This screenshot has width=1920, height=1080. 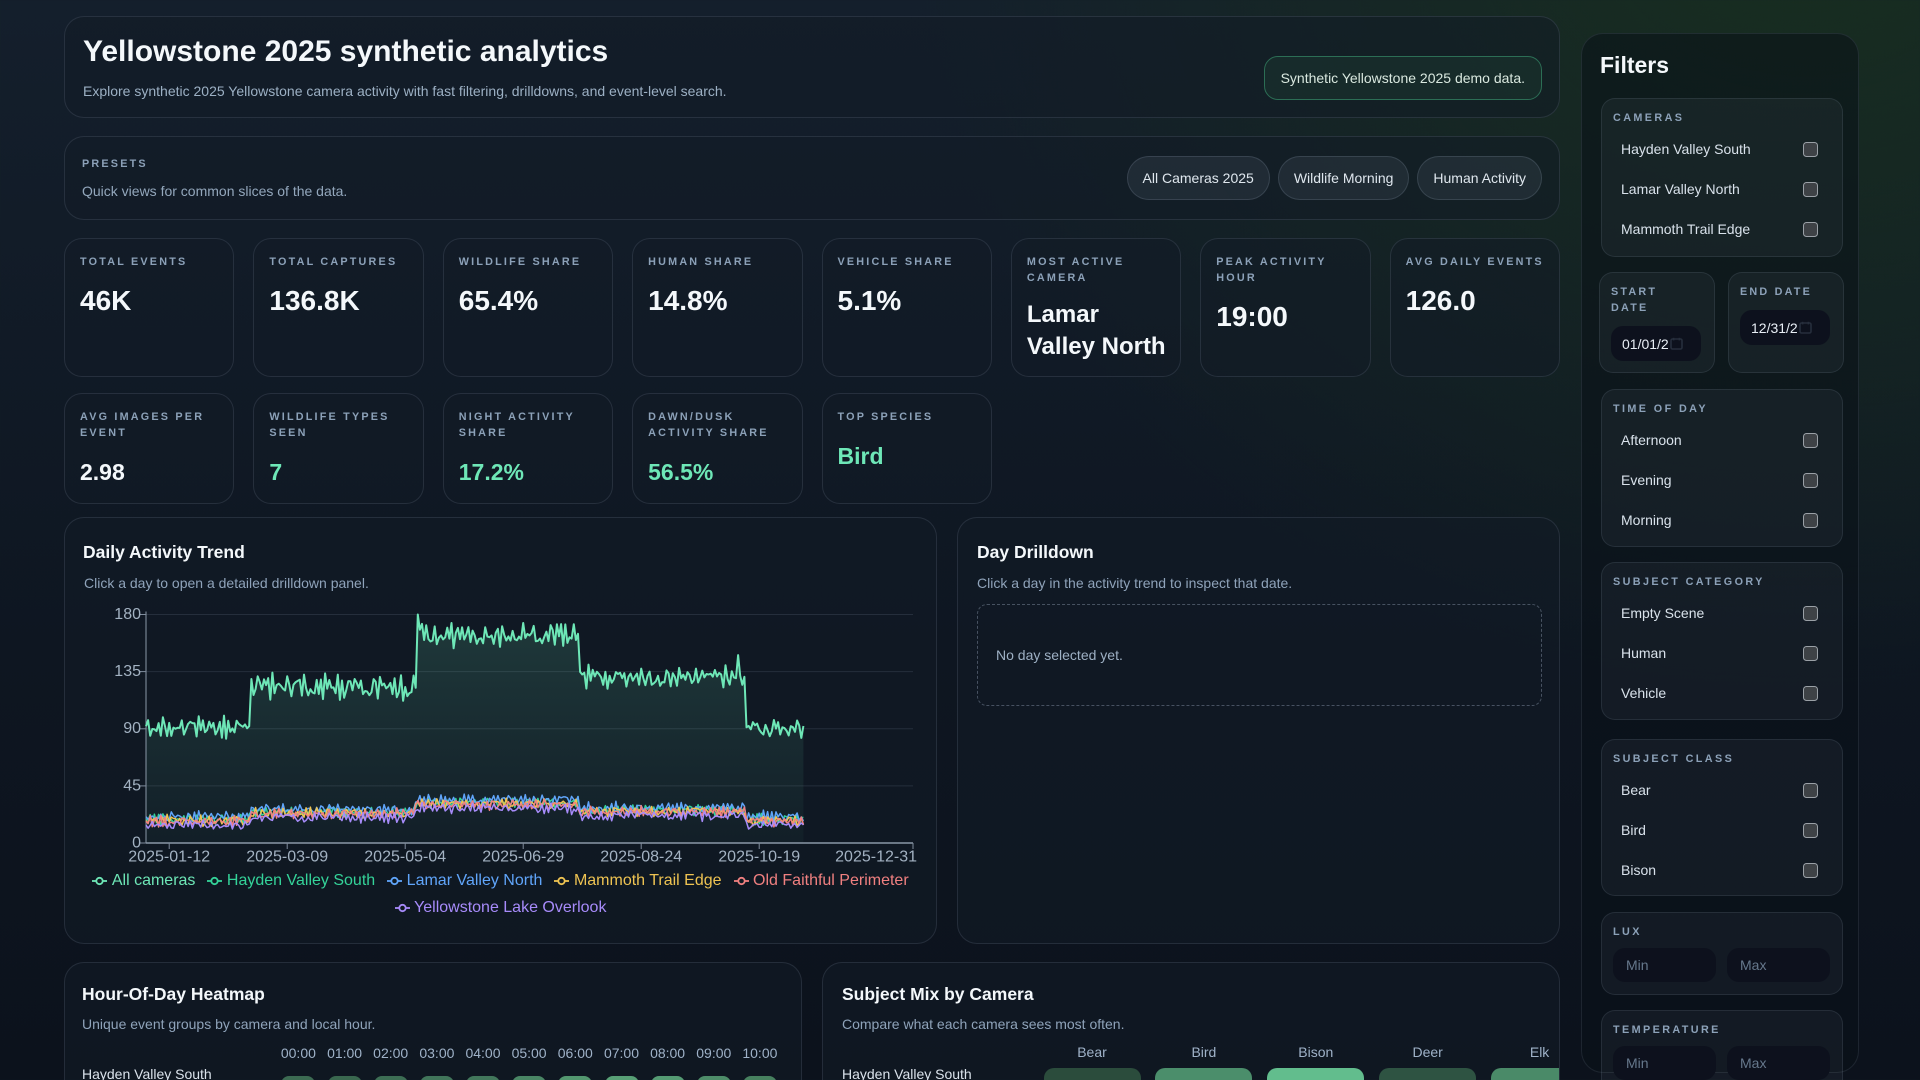 What do you see at coordinates (876, 857) in the screenshot?
I see `svg-text: 2025-12-31` at bounding box center [876, 857].